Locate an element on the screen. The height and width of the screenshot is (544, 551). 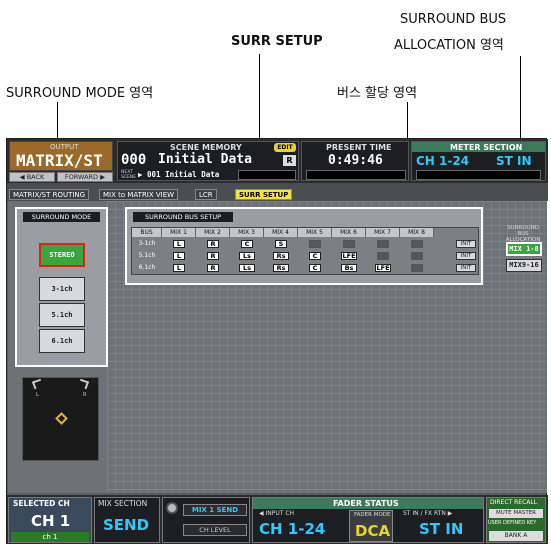
allocation-title-line1: SURROUND BUS is located at coordinates (523, 231).